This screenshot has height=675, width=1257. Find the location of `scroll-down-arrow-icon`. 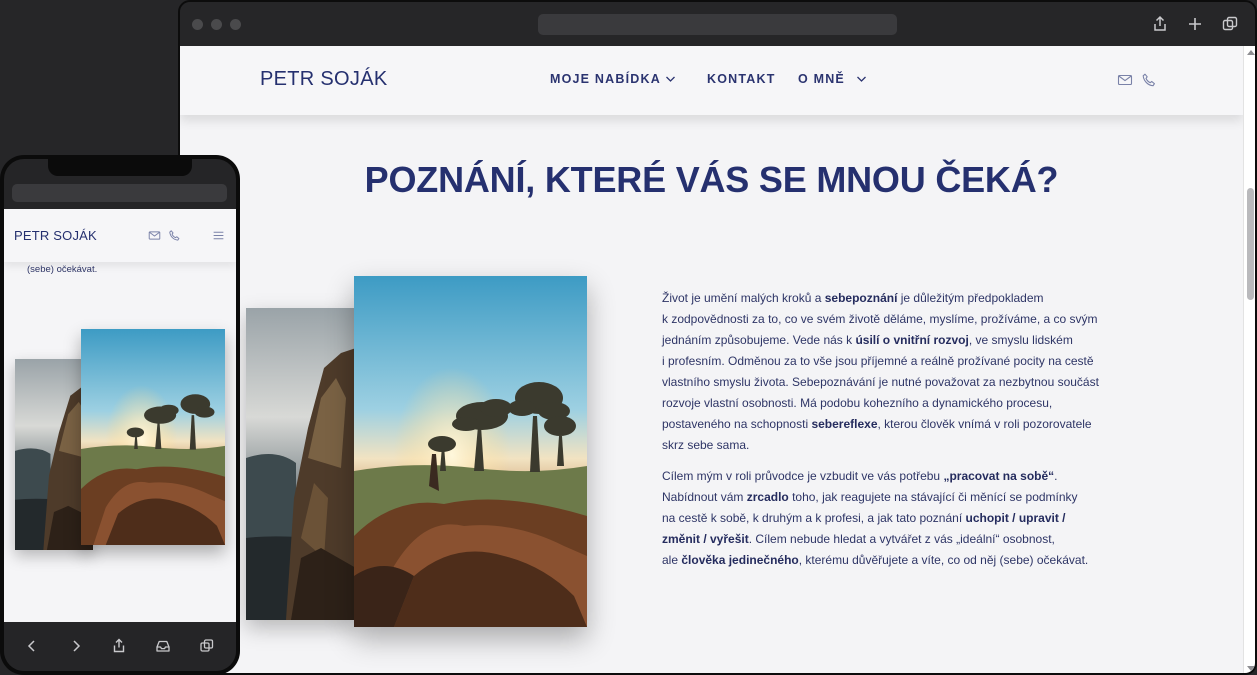

scroll-down-arrow-icon is located at coordinates (1251, 668).